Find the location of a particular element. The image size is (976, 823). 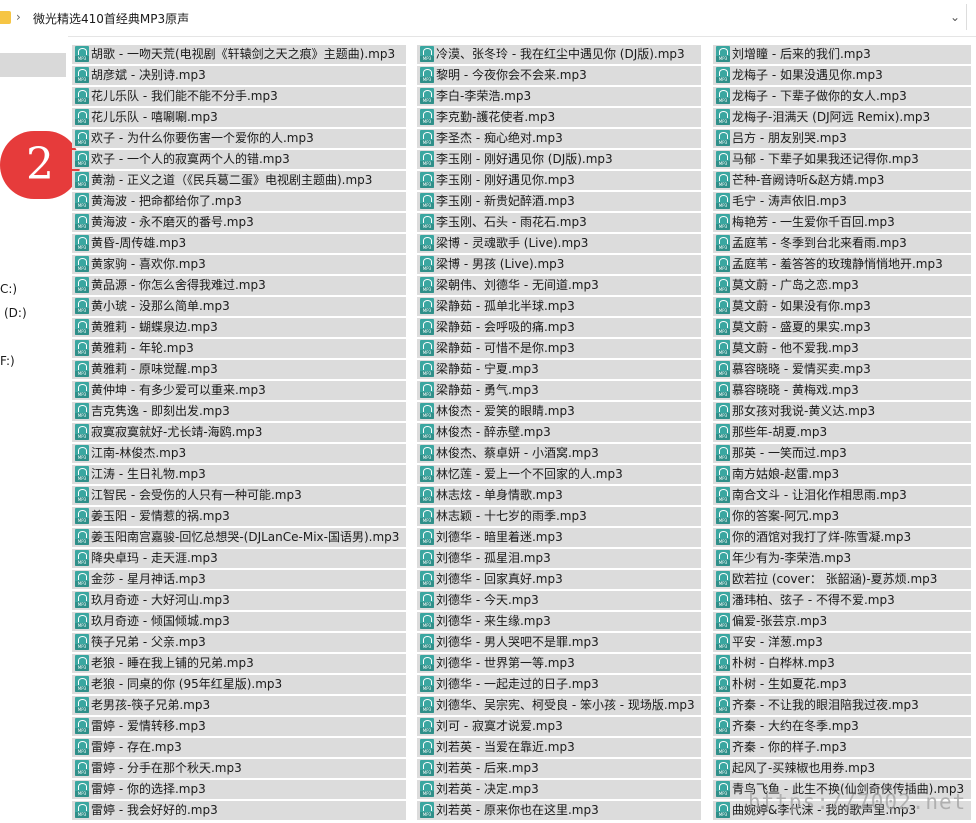

file-item: MP3 你的答案-阿冗.mp3 is located at coordinates (842, 516).